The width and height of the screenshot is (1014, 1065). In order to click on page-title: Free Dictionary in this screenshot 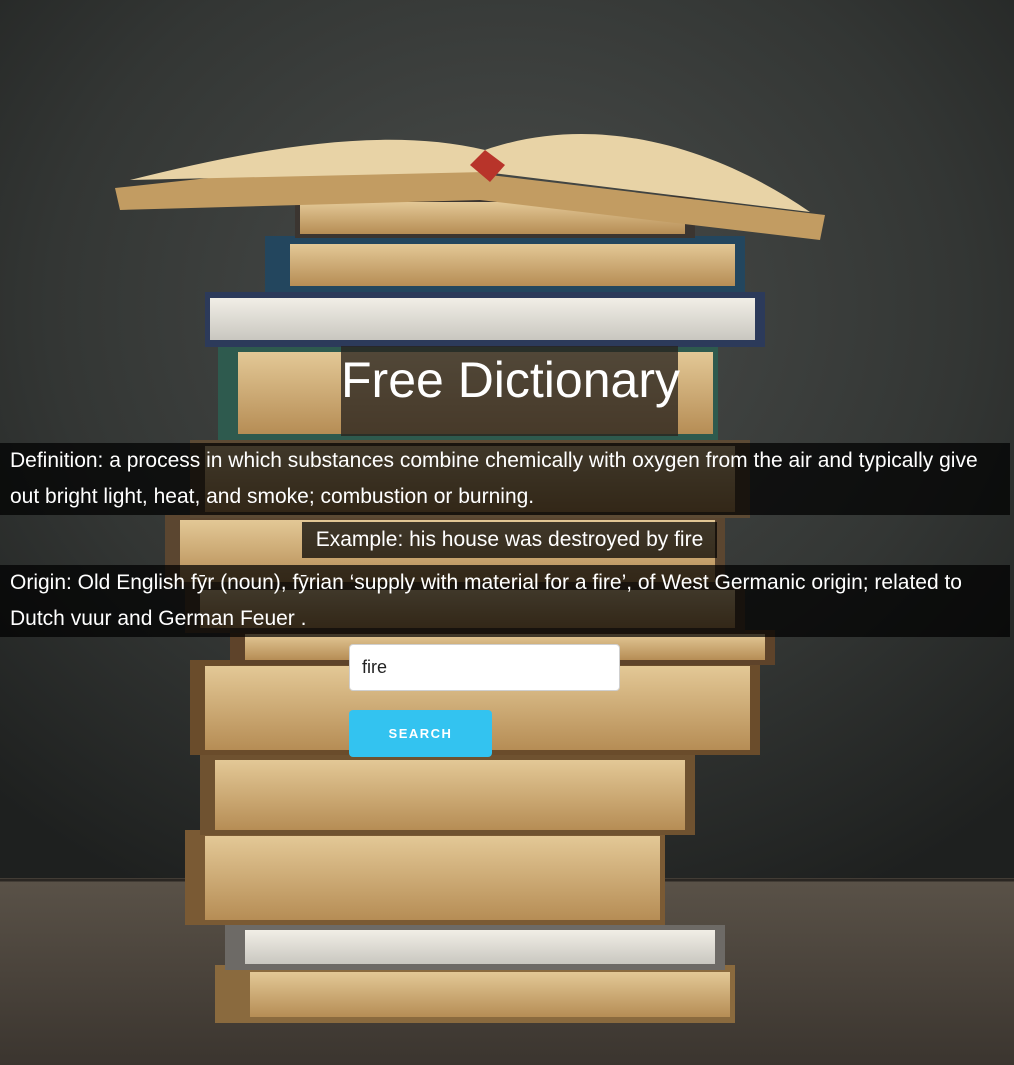, I will do `click(510, 380)`.